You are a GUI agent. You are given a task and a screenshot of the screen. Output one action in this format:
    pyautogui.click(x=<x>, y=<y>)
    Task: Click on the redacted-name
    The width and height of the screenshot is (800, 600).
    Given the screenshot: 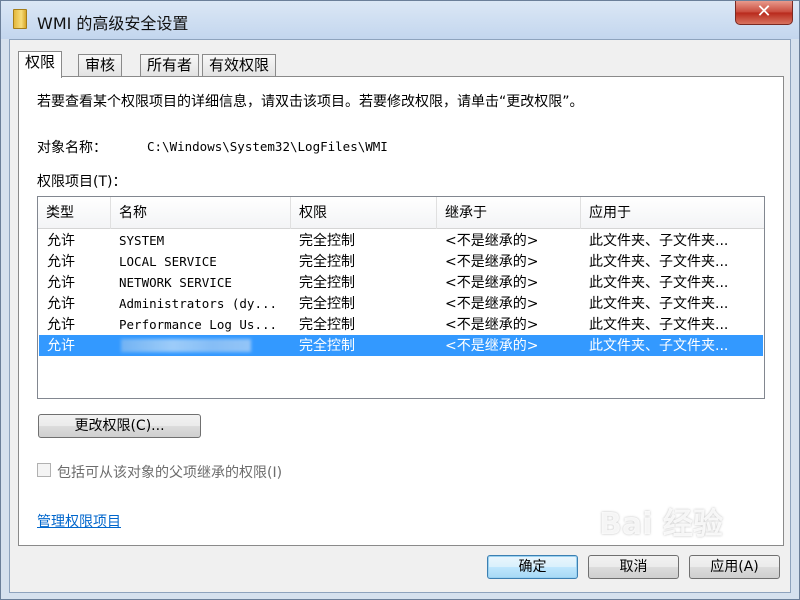 What is the action you would take?
    pyautogui.click(x=186, y=345)
    